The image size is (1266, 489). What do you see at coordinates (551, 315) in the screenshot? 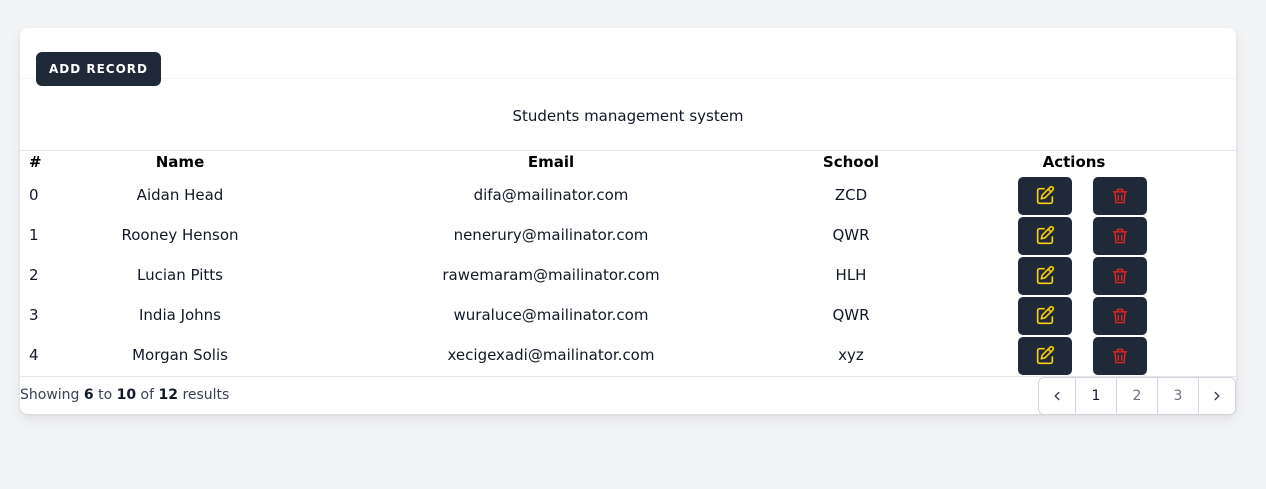
I see `student-email: wuraluce@mailinator.com` at bounding box center [551, 315].